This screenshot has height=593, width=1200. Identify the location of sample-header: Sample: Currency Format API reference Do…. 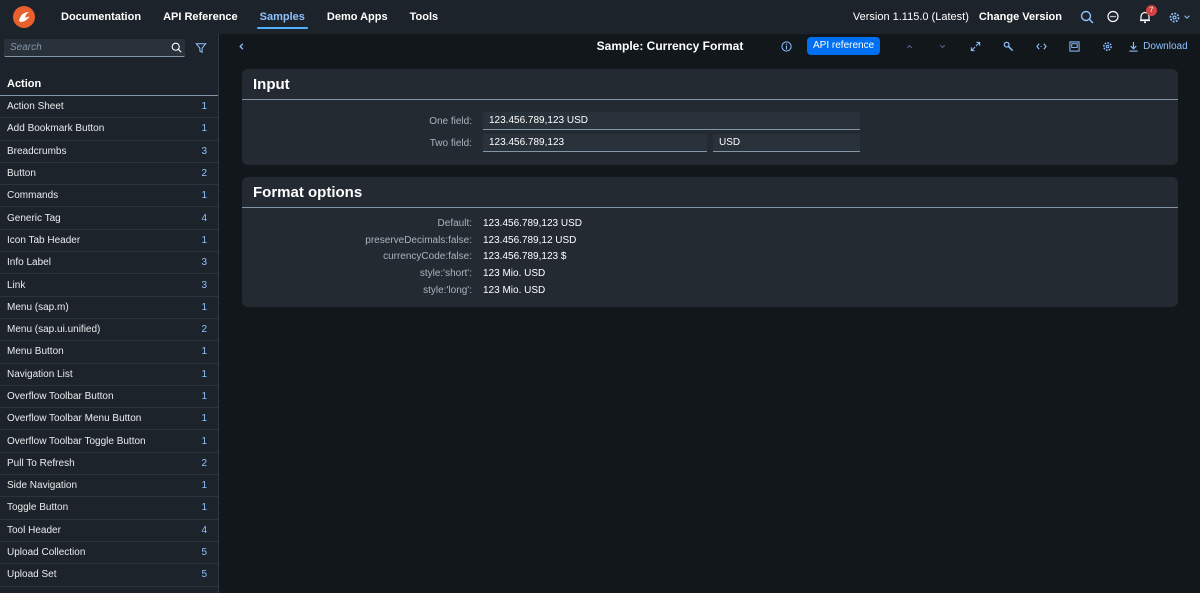
(710, 46).